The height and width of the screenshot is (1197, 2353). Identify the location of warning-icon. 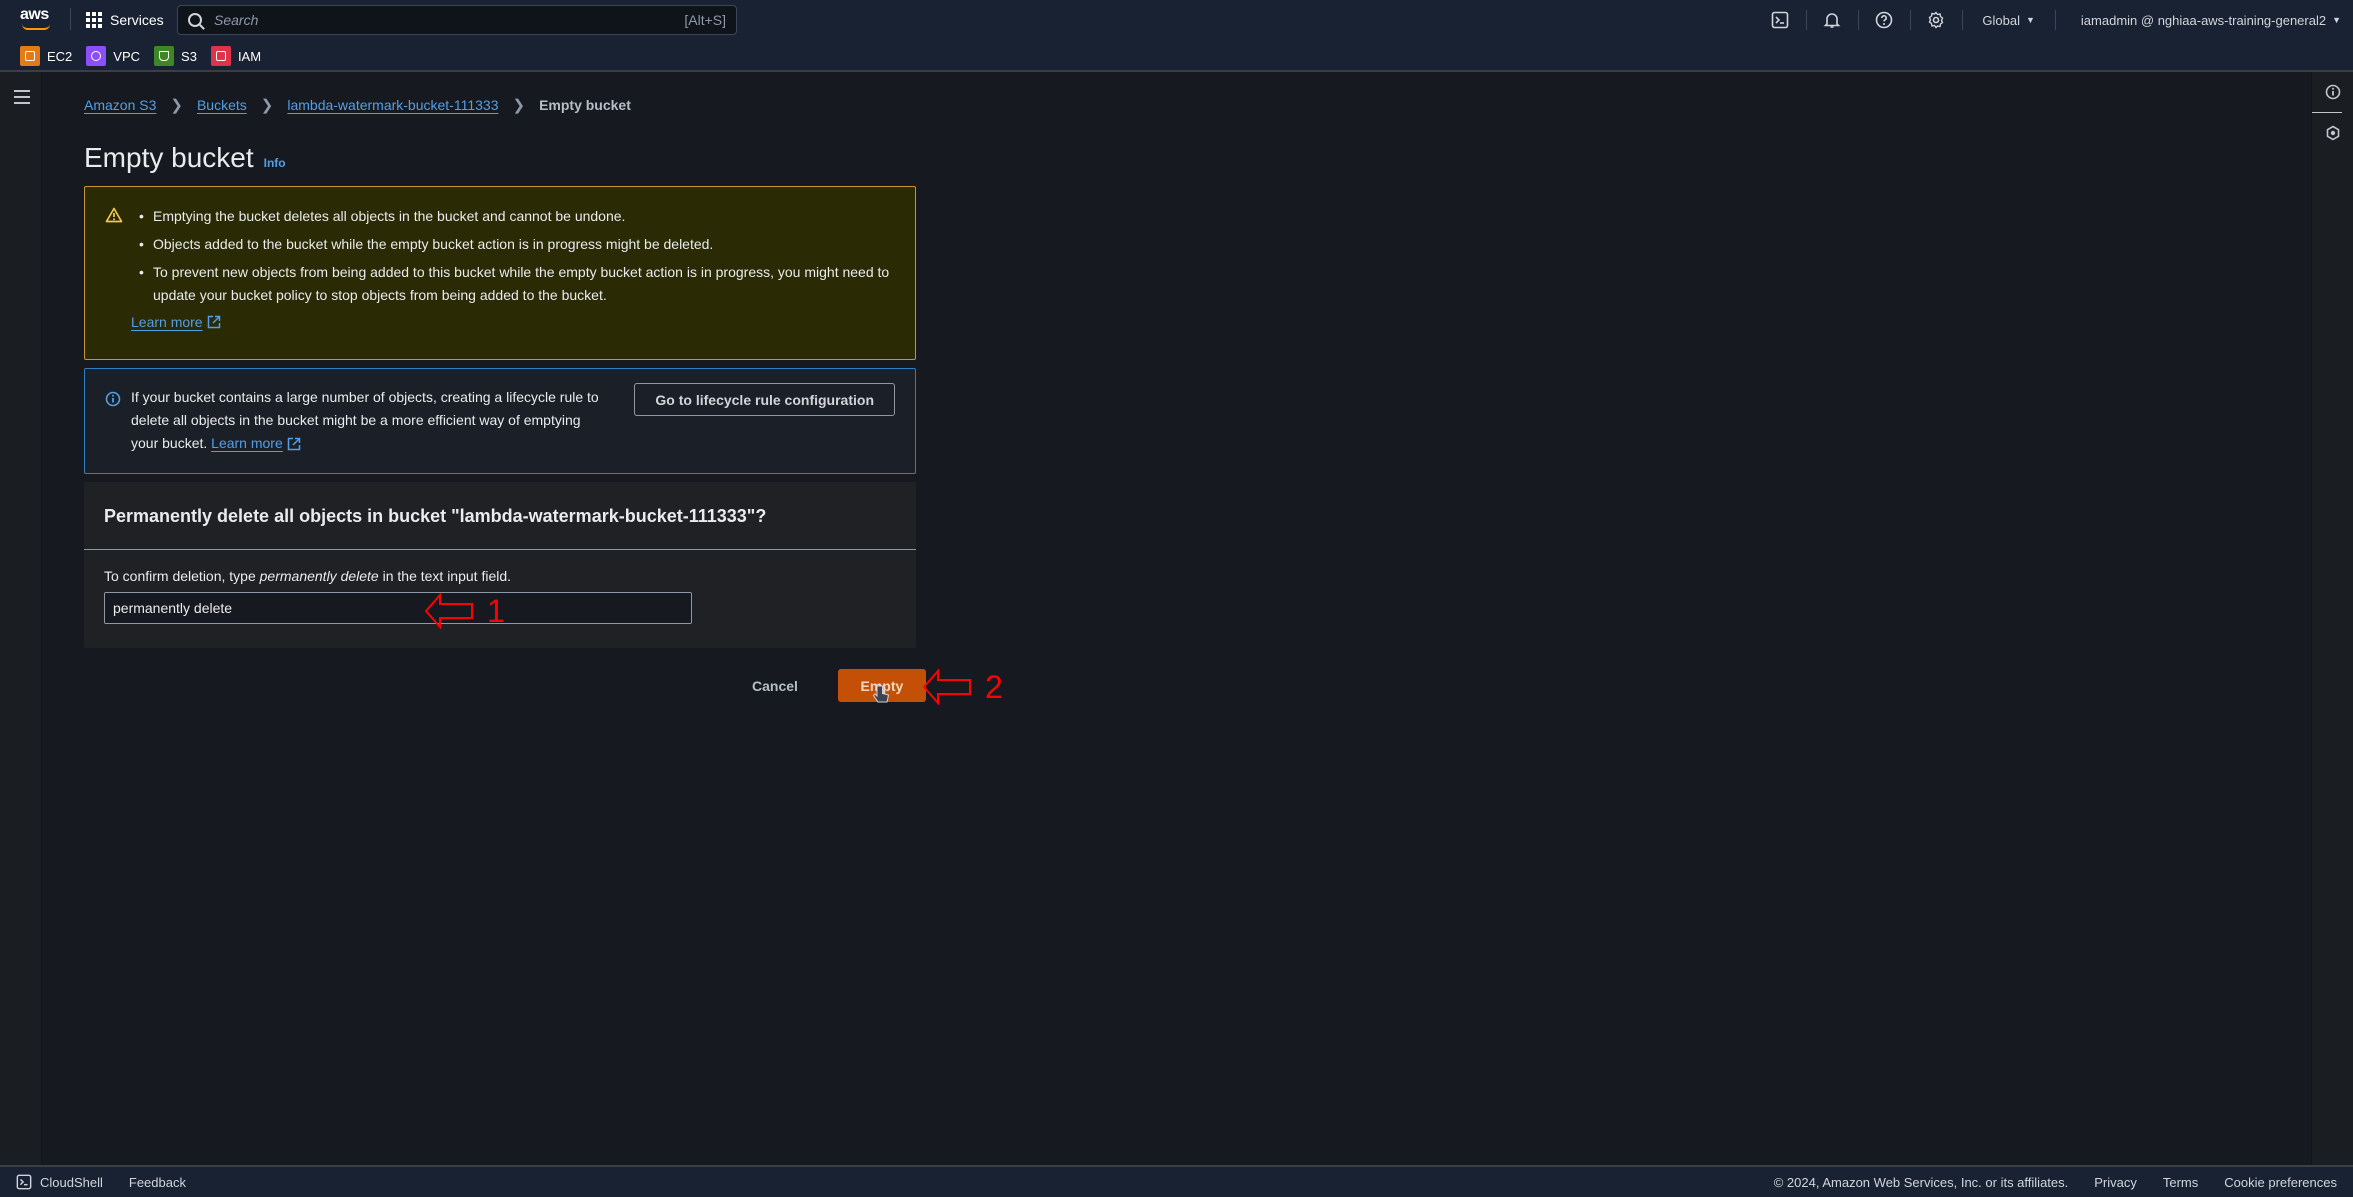
(114, 215).